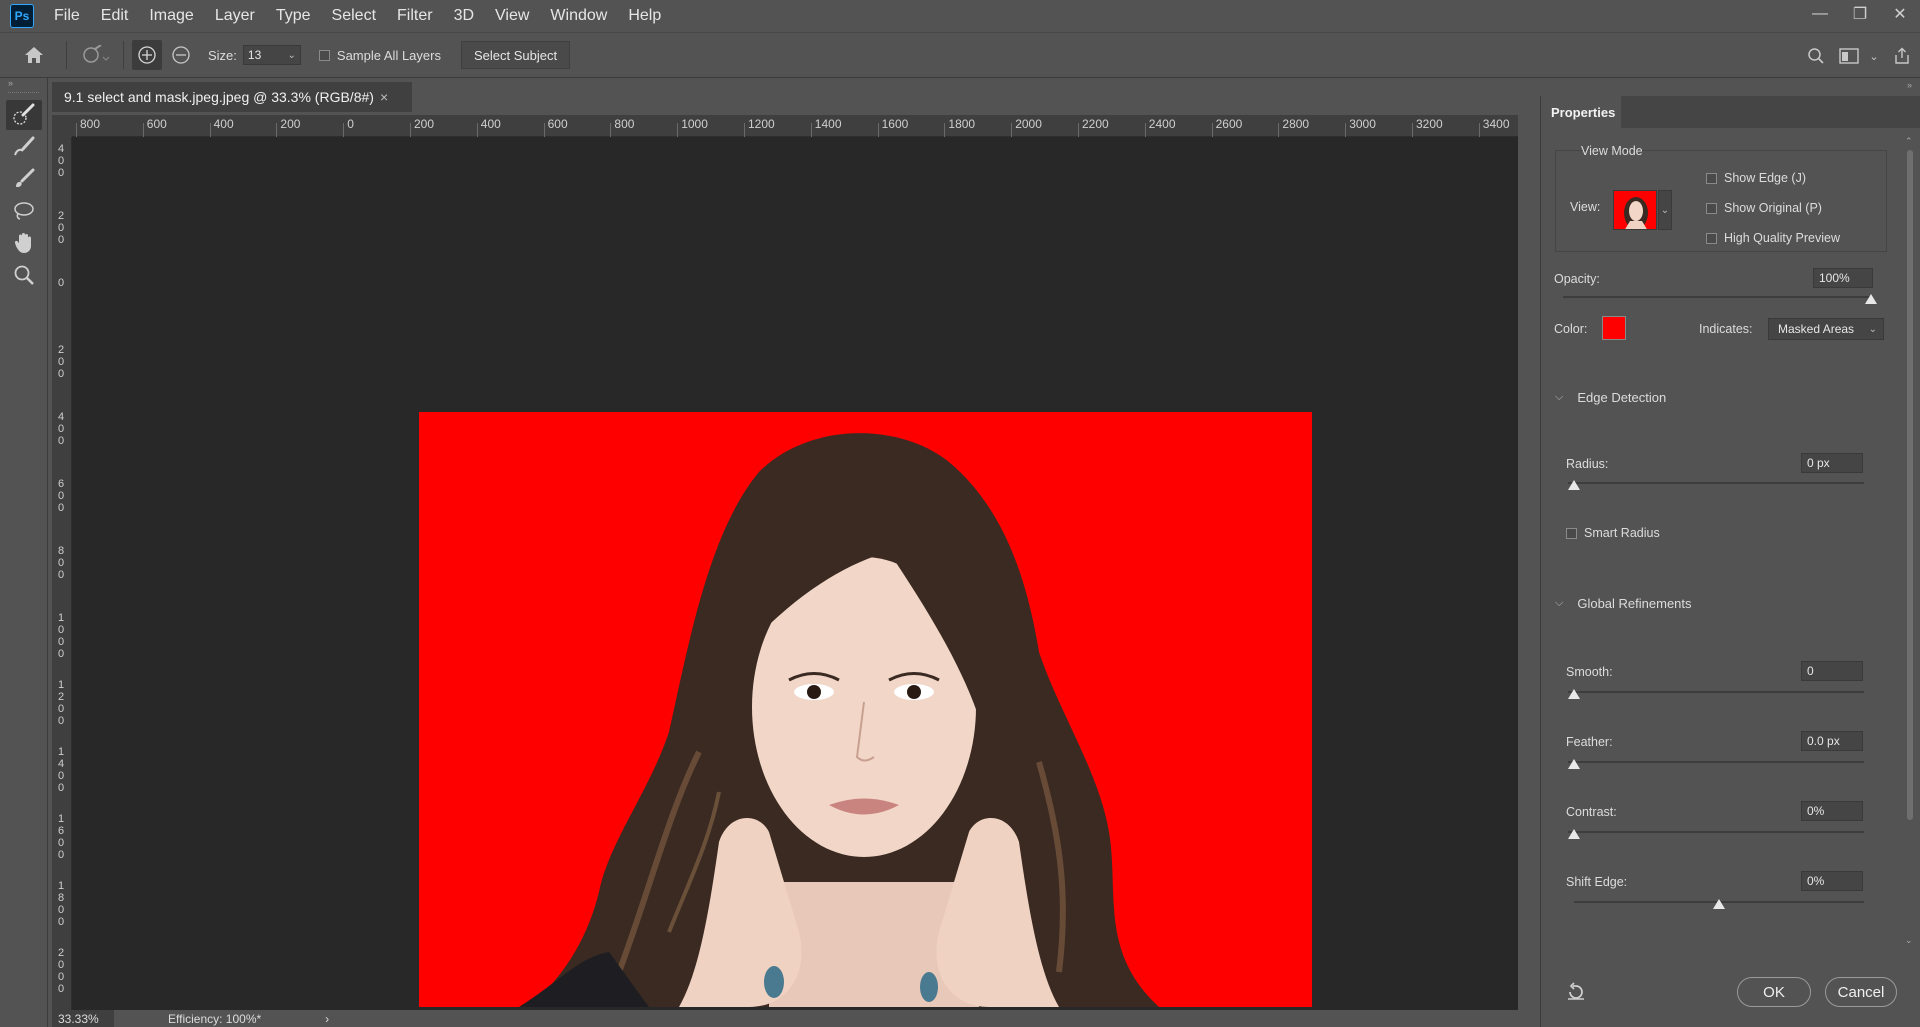 This screenshot has width=1920, height=1027. I want to click on global-refinements-header: ⌵ Global Refinements, so click(1623, 603).